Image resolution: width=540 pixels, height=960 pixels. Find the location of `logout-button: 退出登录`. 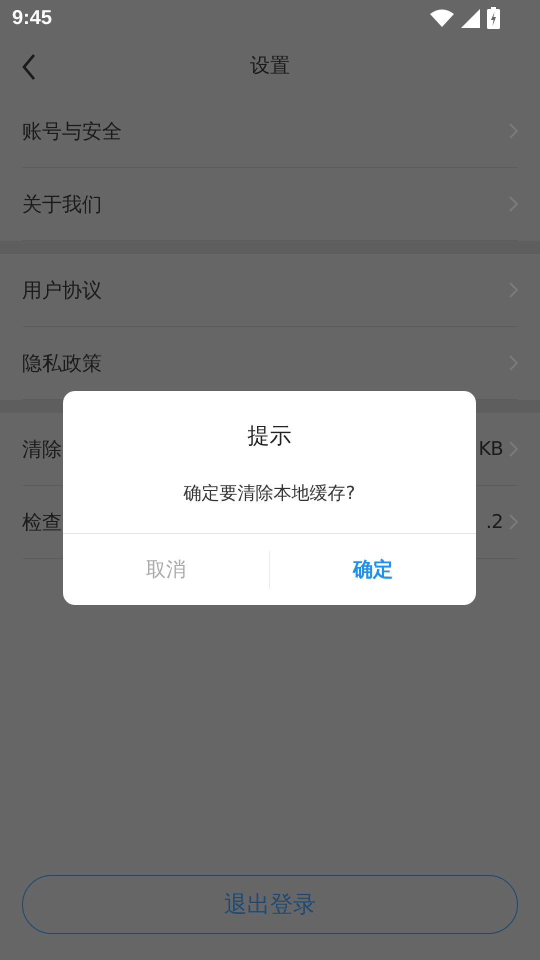

logout-button: 退出登录 is located at coordinates (270, 904).